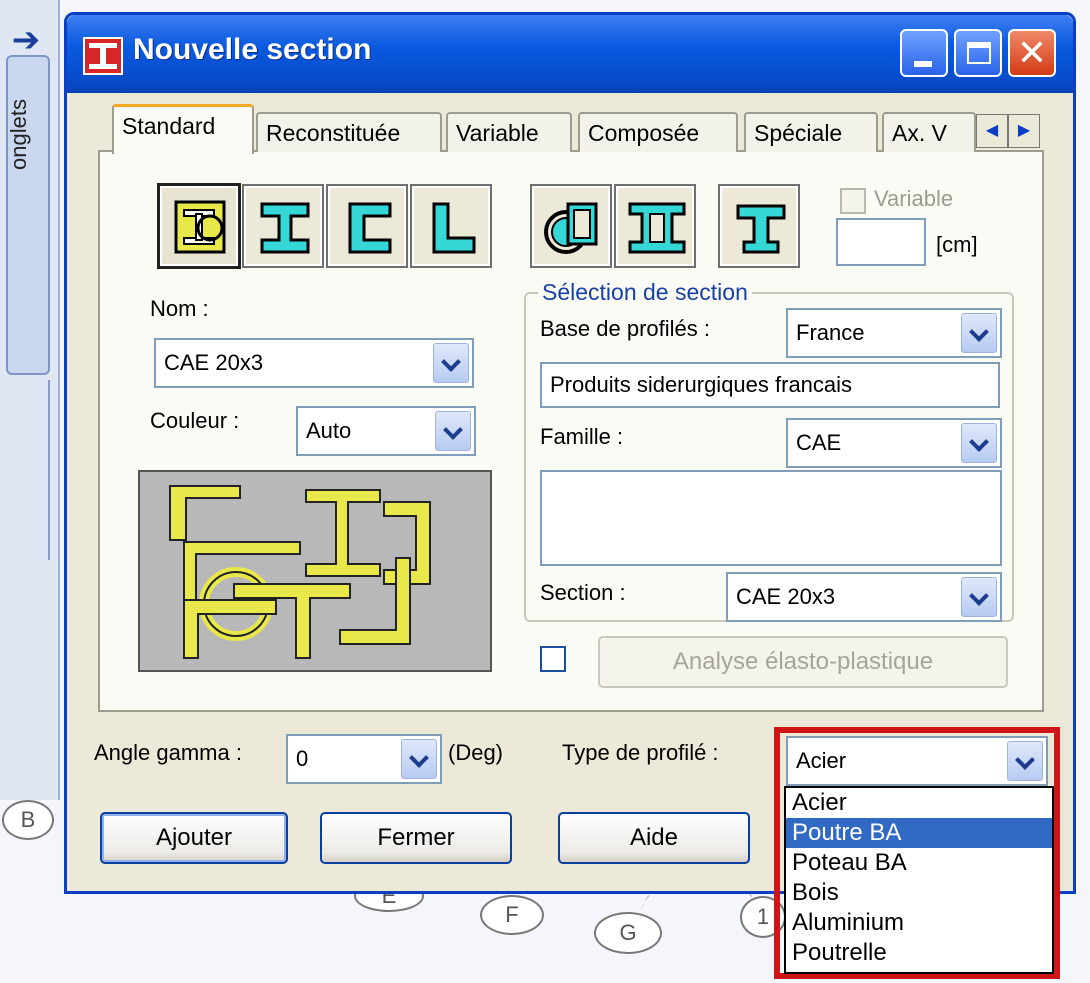 The height and width of the screenshot is (983, 1090). I want to click on variable-label: Variable, so click(914, 198).